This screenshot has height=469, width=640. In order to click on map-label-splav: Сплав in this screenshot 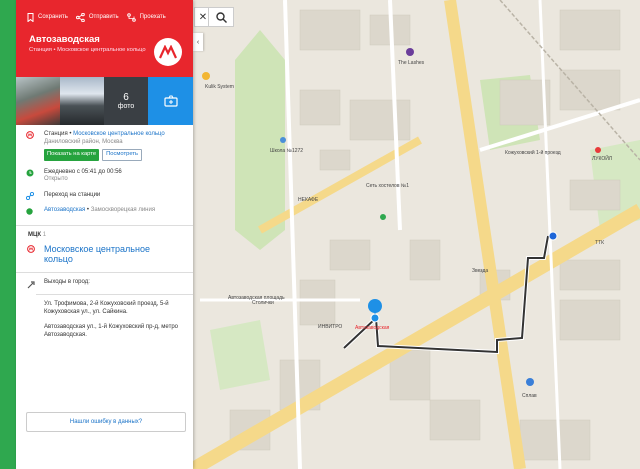, I will do `click(529, 396)`.